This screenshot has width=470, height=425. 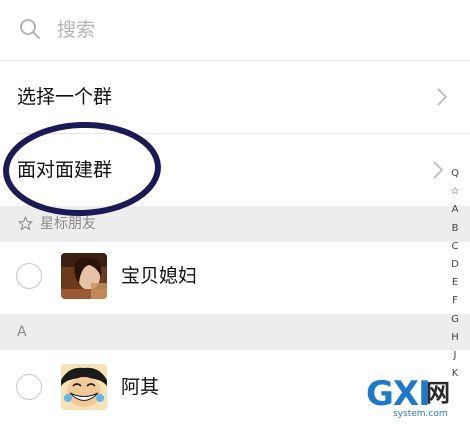 What do you see at coordinates (65, 170) in the screenshot?
I see `face-to-face-group-label: 面对面建群` at bounding box center [65, 170].